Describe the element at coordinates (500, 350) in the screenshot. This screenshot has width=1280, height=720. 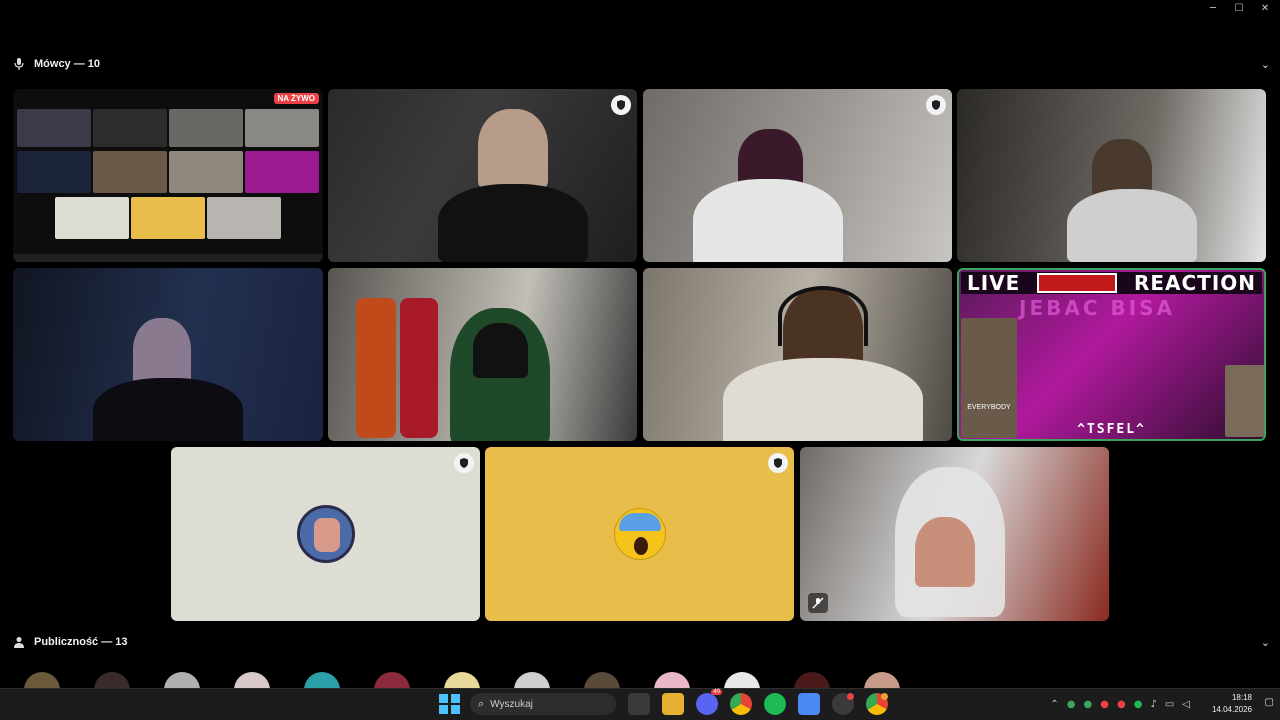
I see `person-mask` at that location.